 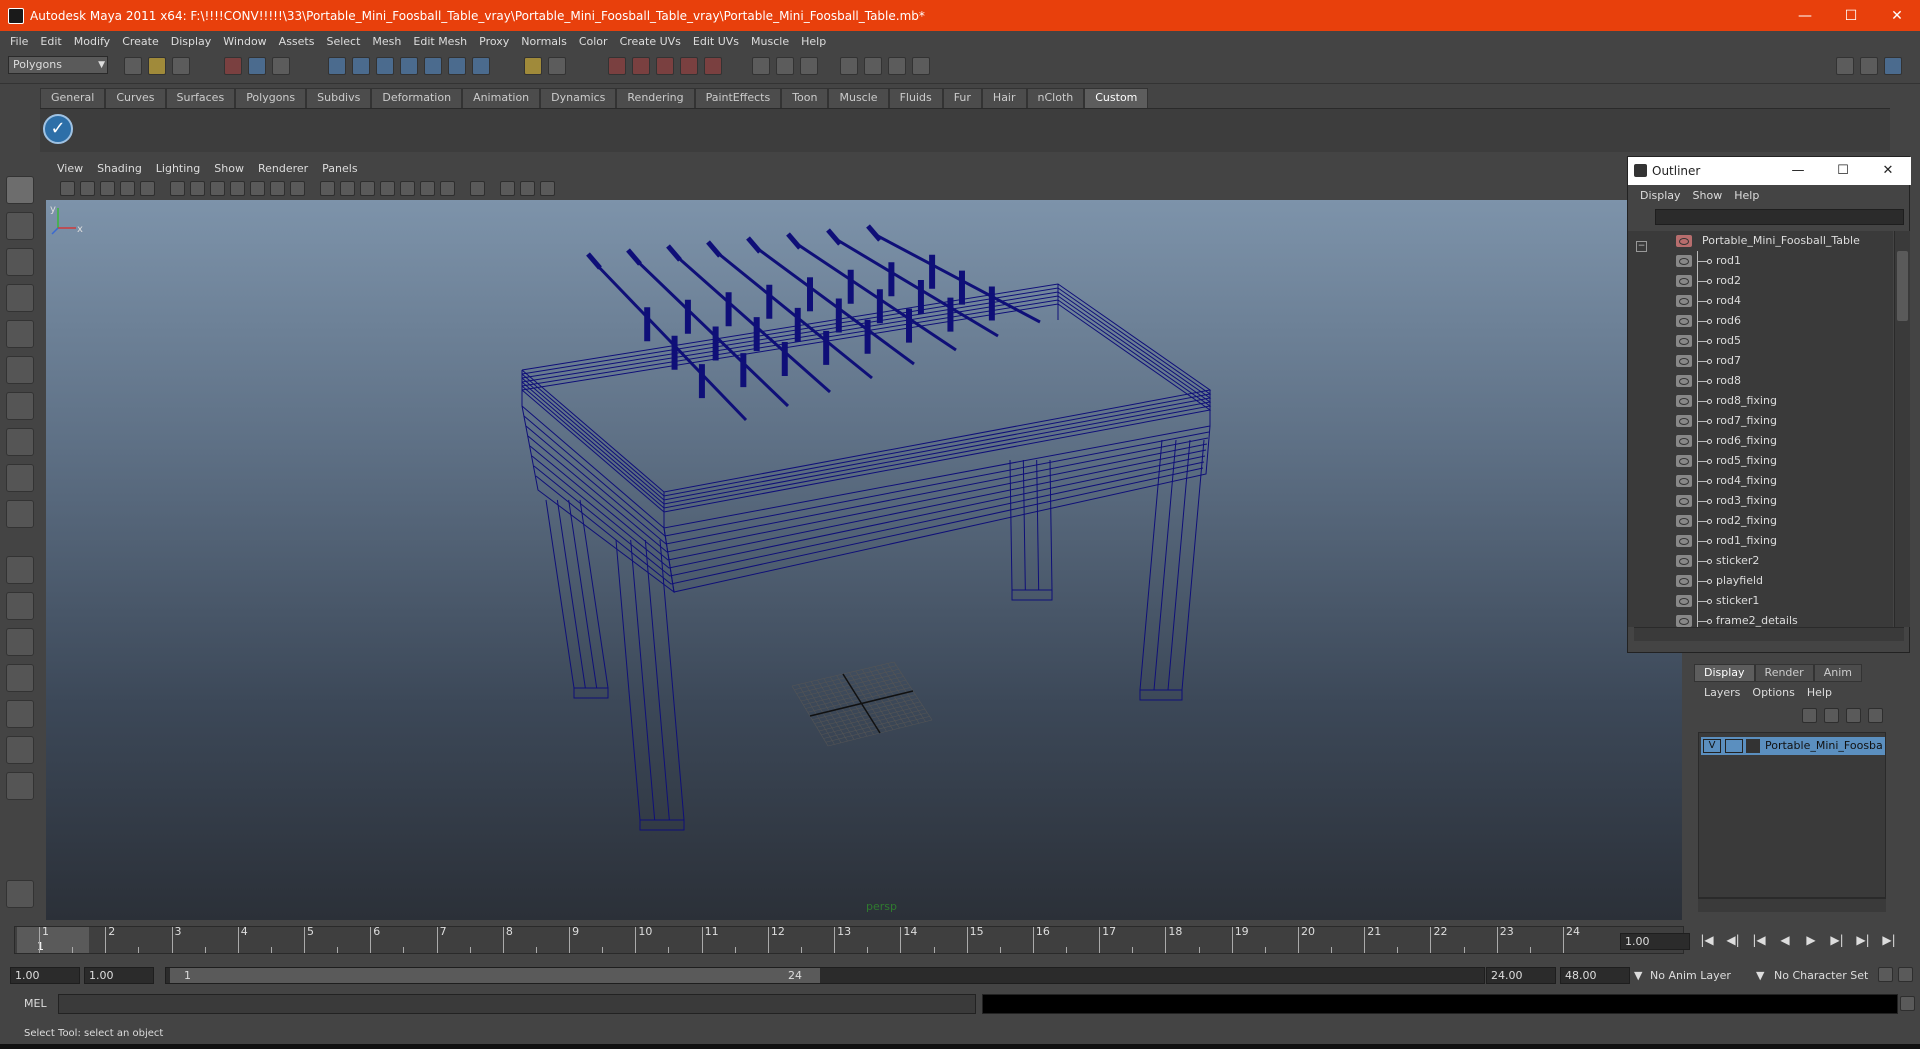 I want to click on select-component-icon, so click(x=281, y=66).